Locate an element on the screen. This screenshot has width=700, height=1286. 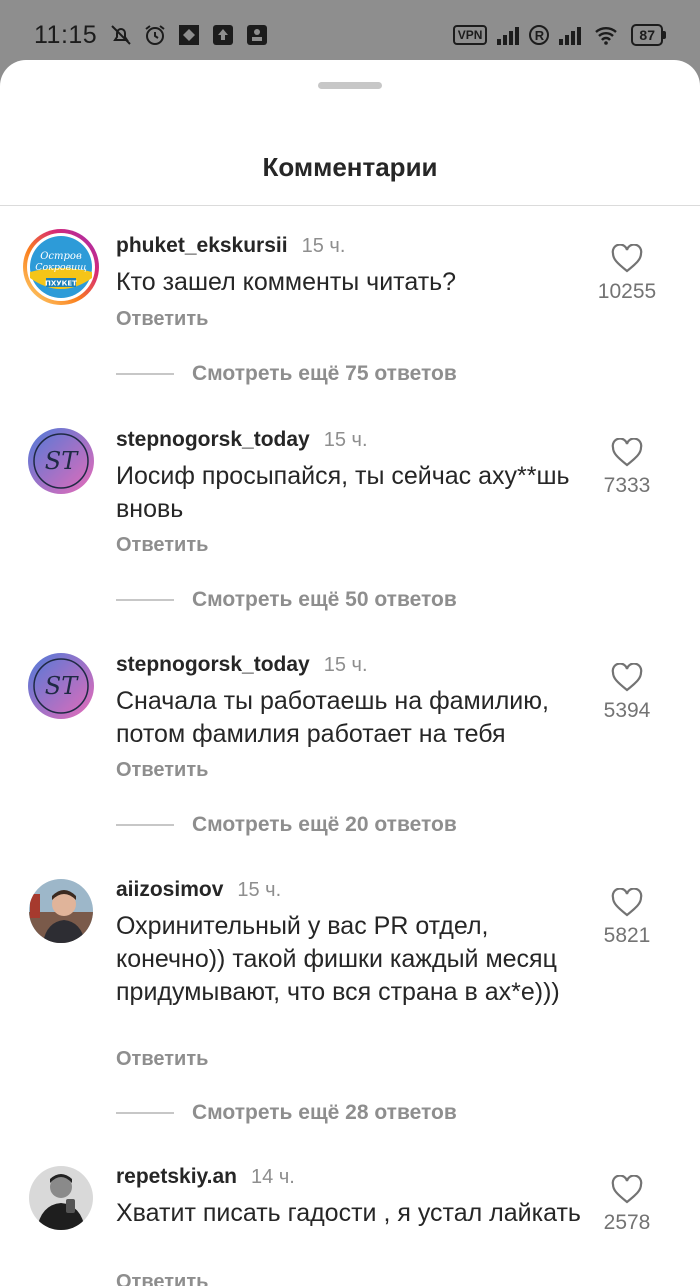
battery-percent: 87 is located at coordinates (647, 35).